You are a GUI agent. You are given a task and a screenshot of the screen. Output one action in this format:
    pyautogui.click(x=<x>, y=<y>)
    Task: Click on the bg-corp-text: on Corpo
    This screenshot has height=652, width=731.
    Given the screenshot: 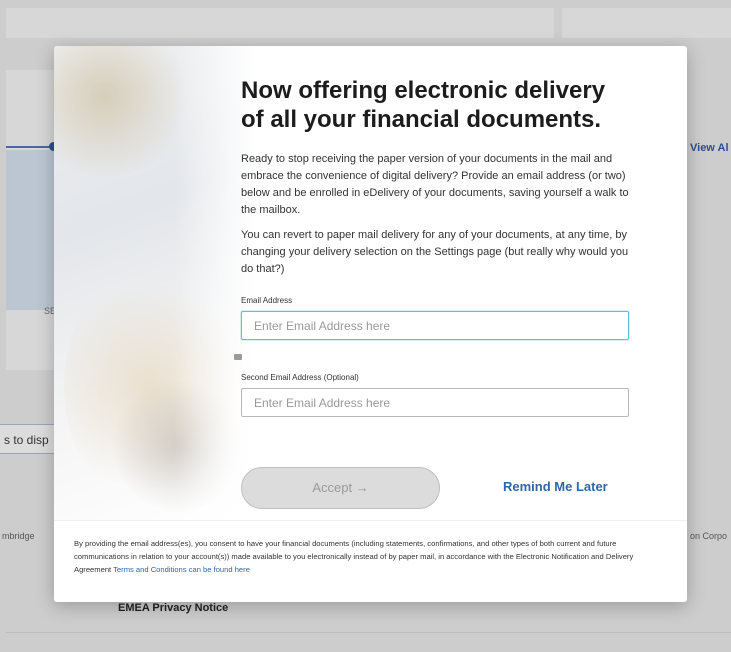 What is the action you would take?
    pyautogui.click(x=709, y=536)
    